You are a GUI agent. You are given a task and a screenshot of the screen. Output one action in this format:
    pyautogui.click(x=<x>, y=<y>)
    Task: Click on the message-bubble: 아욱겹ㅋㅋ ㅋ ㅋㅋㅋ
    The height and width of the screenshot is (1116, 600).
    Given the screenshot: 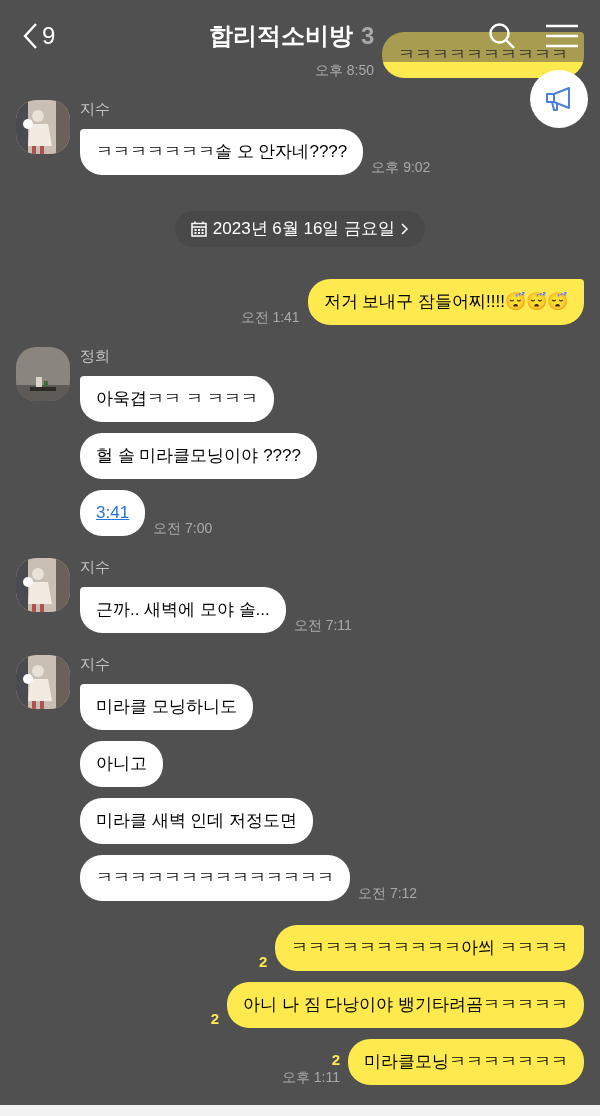 What is the action you would take?
    pyautogui.click(x=177, y=399)
    